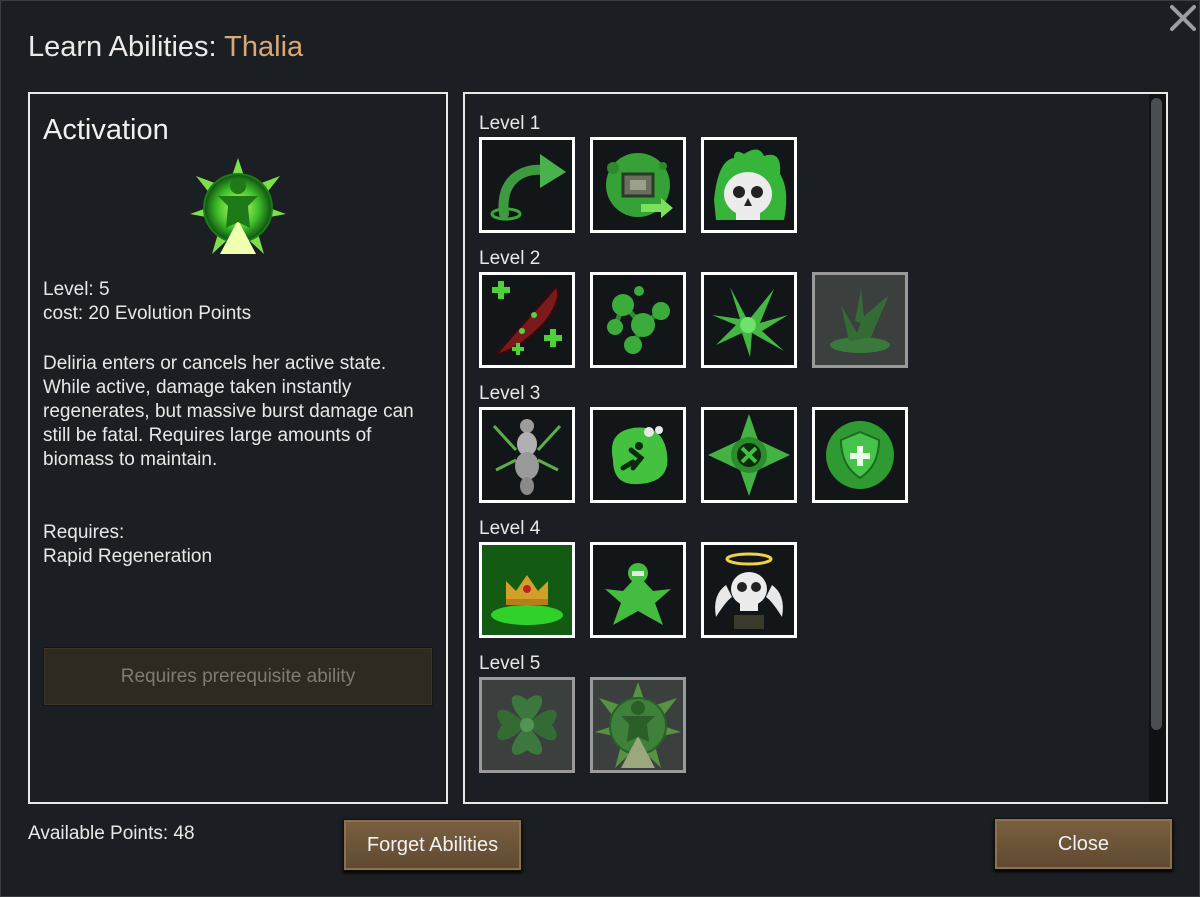 This screenshot has width=1200, height=897. I want to click on close-button: Close, so click(1083, 844).